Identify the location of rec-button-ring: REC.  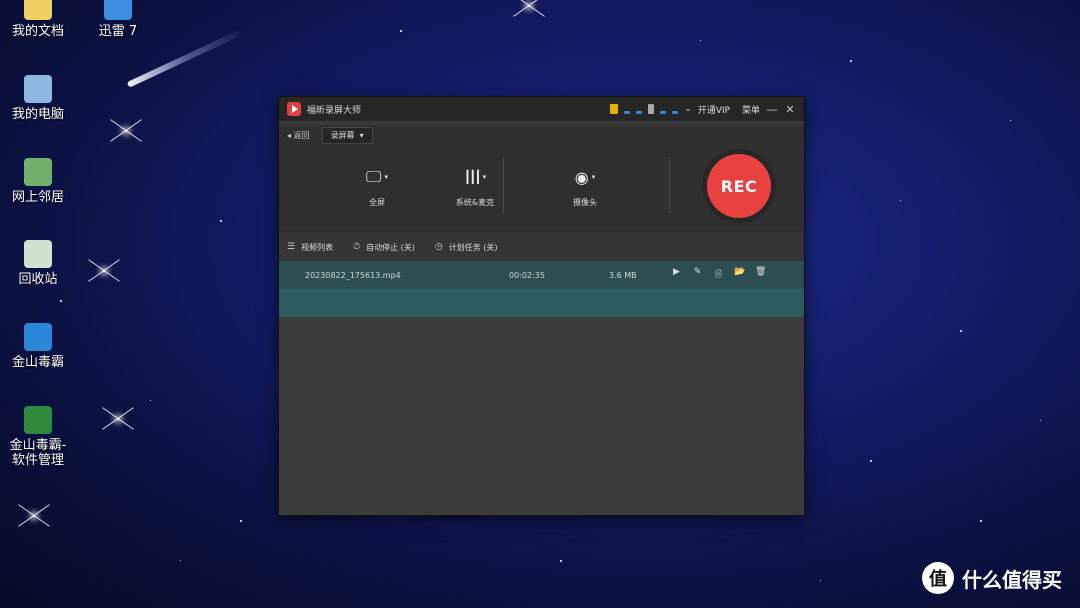
(739, 186).